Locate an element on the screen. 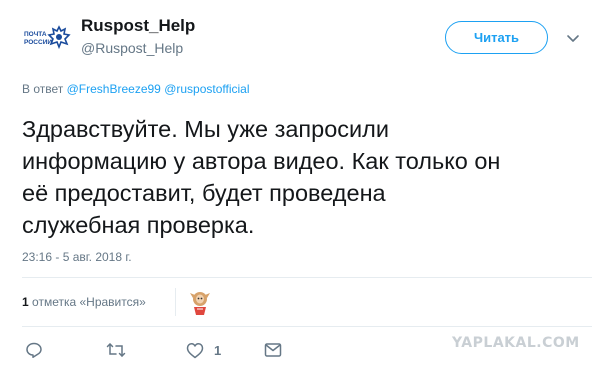 Image resolution: width=614 pixels, height=374 pixels. logo-text-2: РОССИИ is located at coordinates (38, 42).